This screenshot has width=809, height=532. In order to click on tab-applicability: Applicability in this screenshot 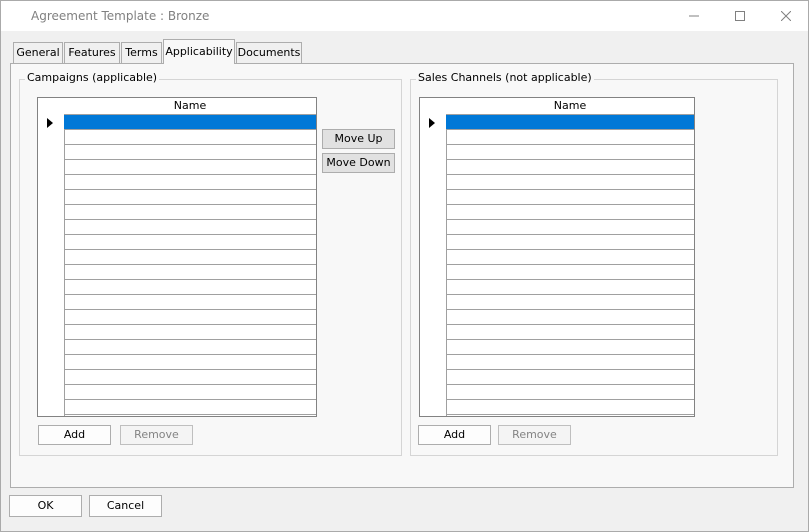, I will do `click(199, 51)`.